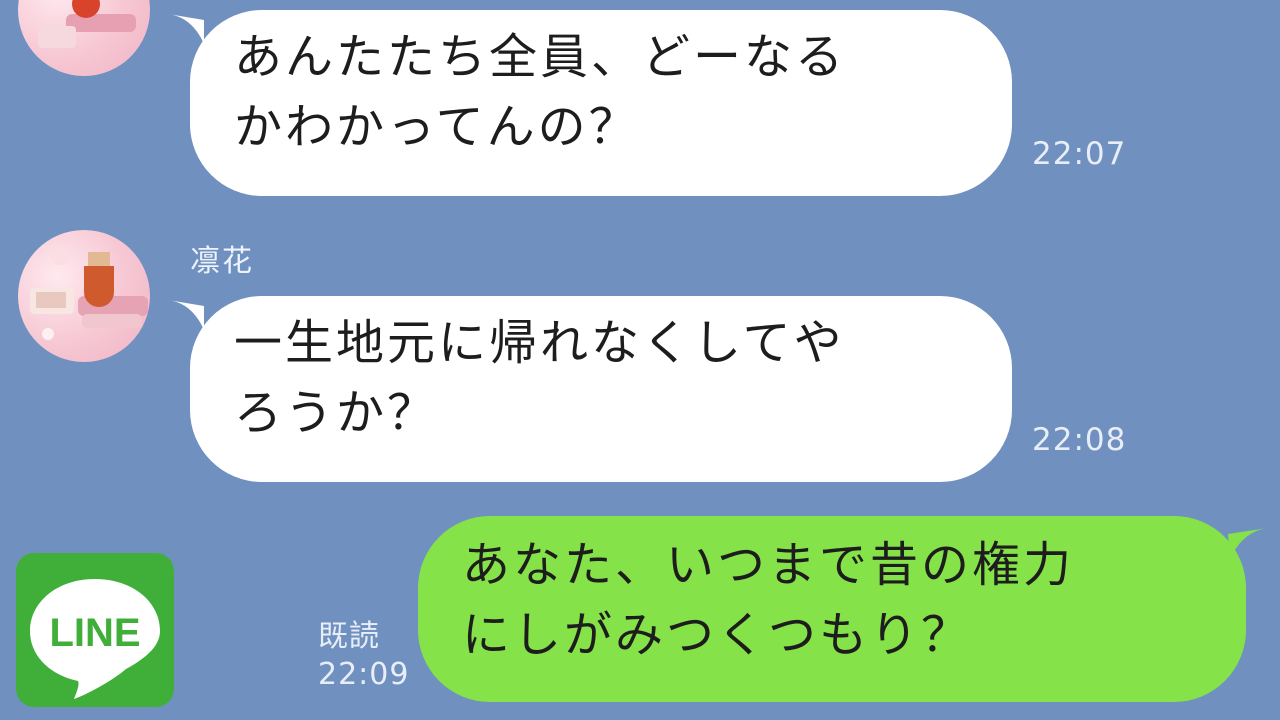 The image size is (1280, 720). I want to click on message-time: 22:07, so click(1079, 154).